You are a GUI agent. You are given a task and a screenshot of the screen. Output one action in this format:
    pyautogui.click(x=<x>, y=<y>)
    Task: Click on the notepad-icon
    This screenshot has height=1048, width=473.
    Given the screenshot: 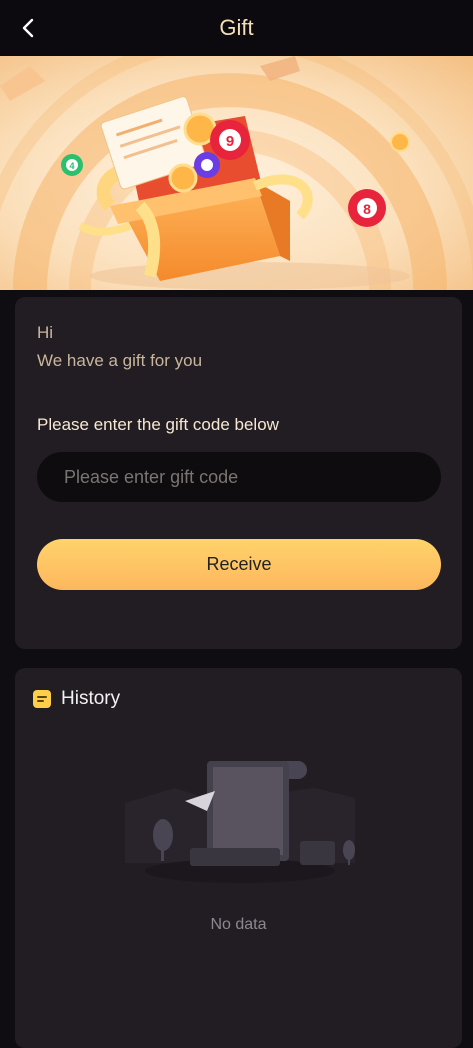 What is the action you would take?
    pyautogui.click(x=42, y=699)
    